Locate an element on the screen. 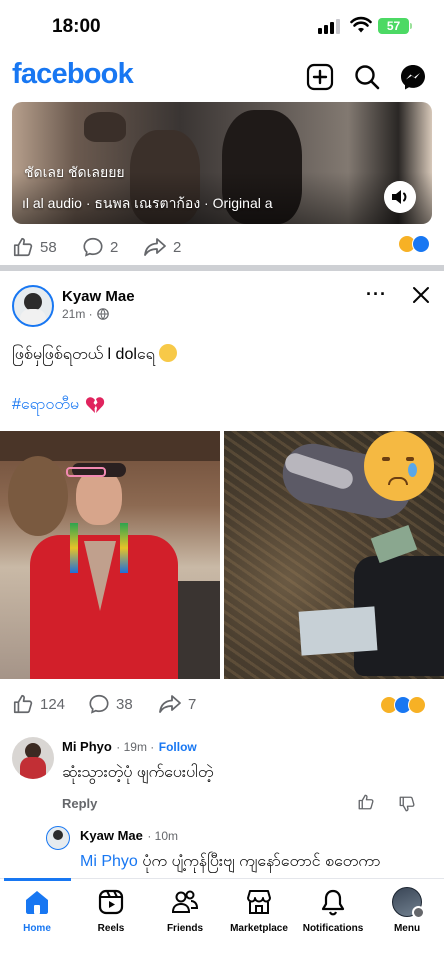 Image resolution: width=444 pixels, height=960 pixels. hashtag-line: #ရောဝတီမ is located at coordinates (58, 405).